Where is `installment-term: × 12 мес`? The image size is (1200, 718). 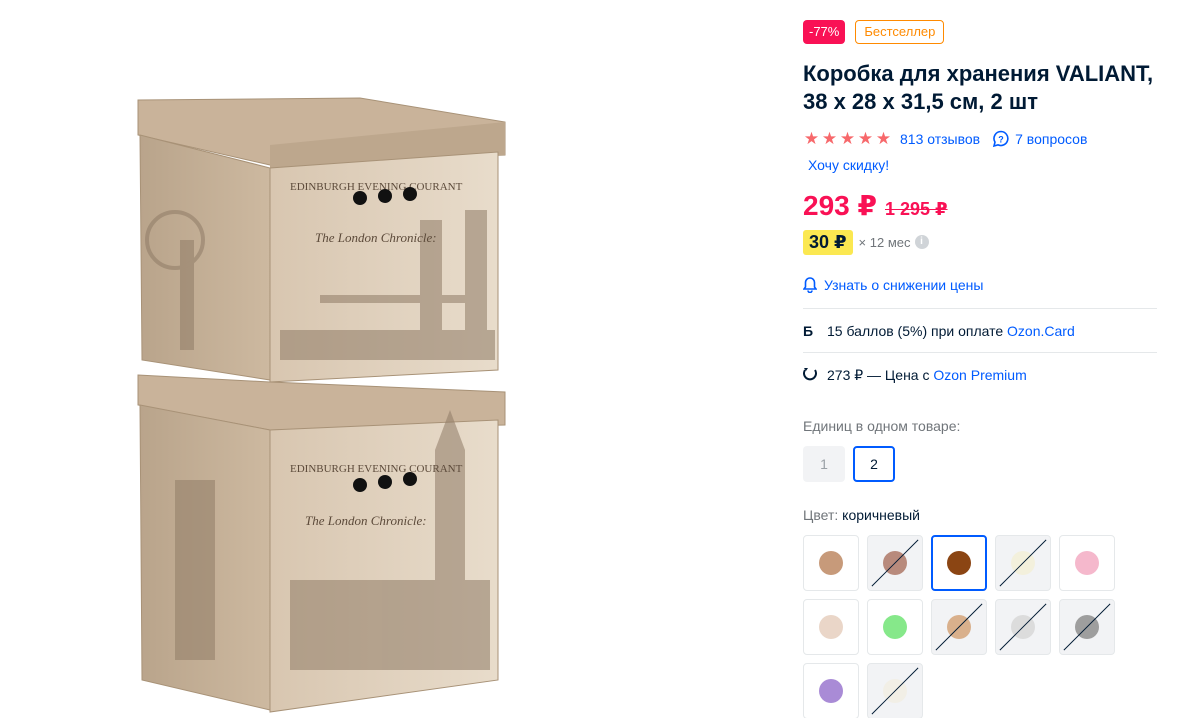 installment-term: × 12 мес is located at coordinates (884, 242).